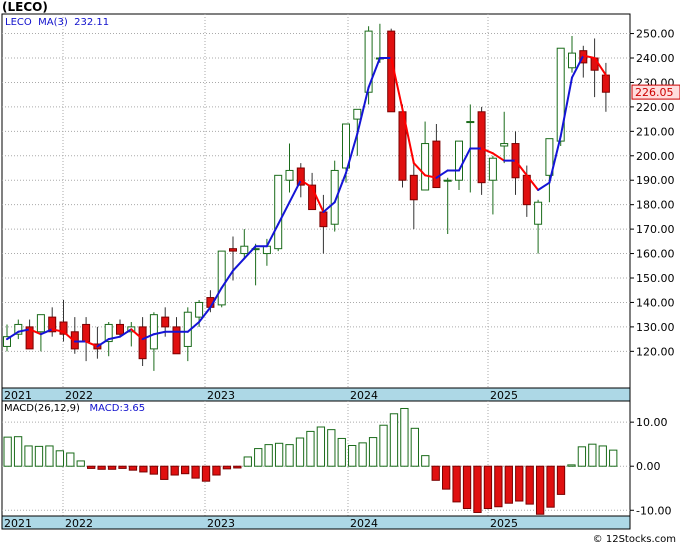 The image size is (680, 546). Describe the element at coordinates (655, 278) in the screenshot. I see `price-tick-label: 150.00` at that location.